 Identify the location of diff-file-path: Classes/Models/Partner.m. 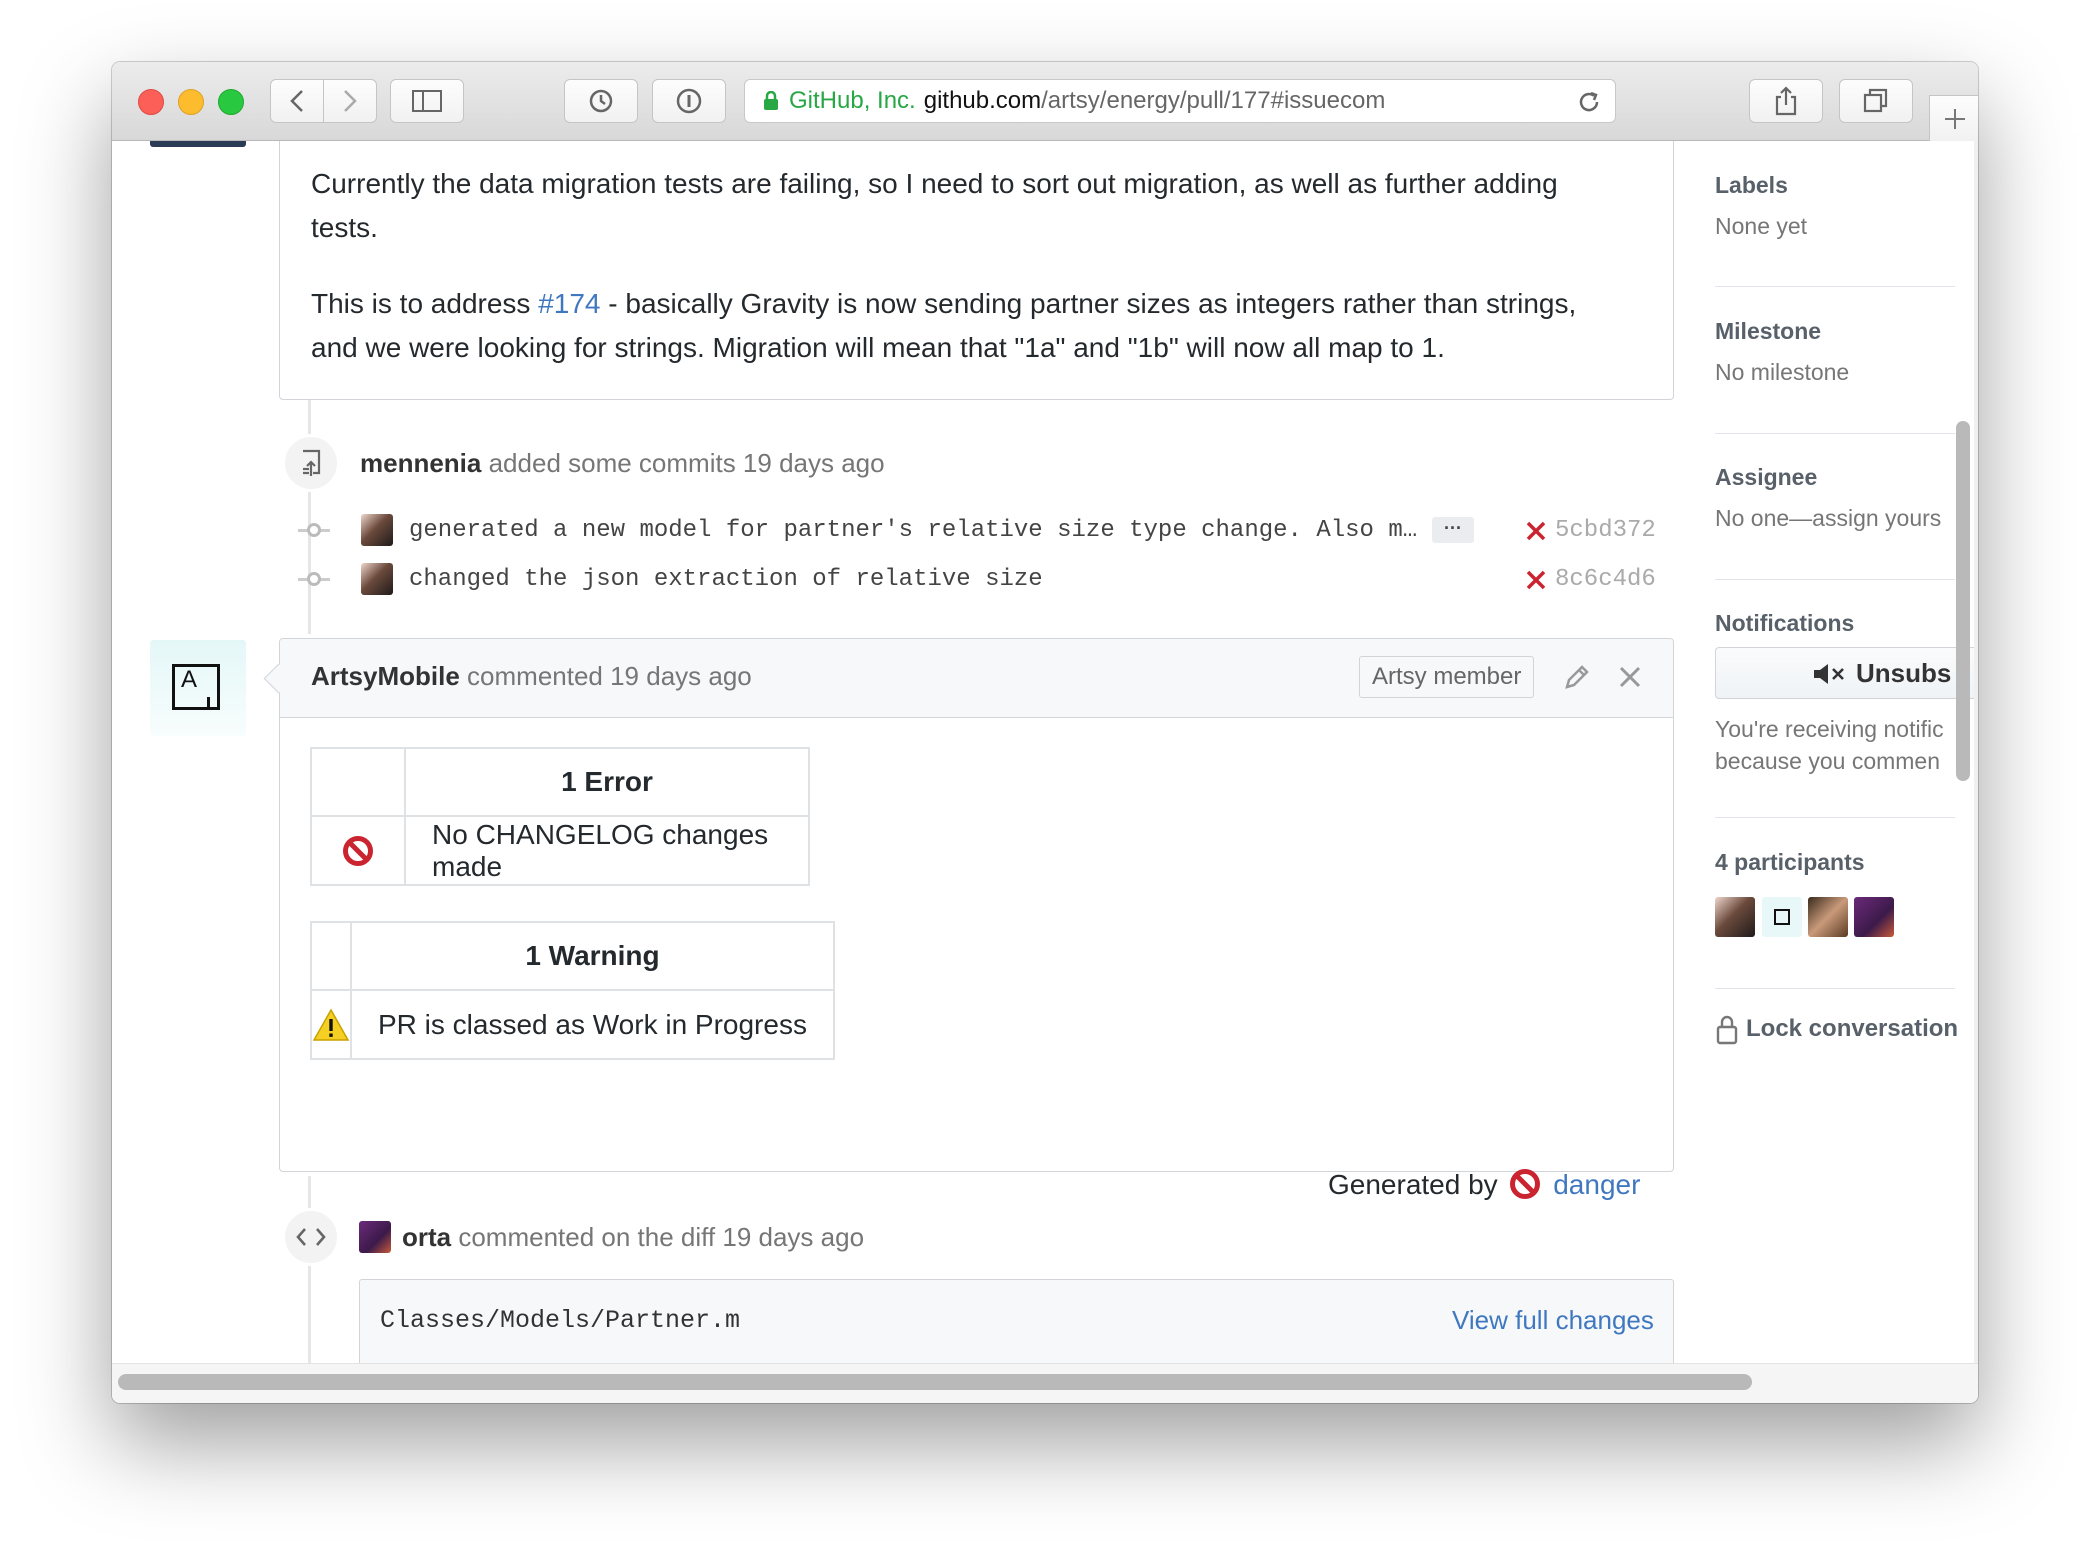
(560, 1320).